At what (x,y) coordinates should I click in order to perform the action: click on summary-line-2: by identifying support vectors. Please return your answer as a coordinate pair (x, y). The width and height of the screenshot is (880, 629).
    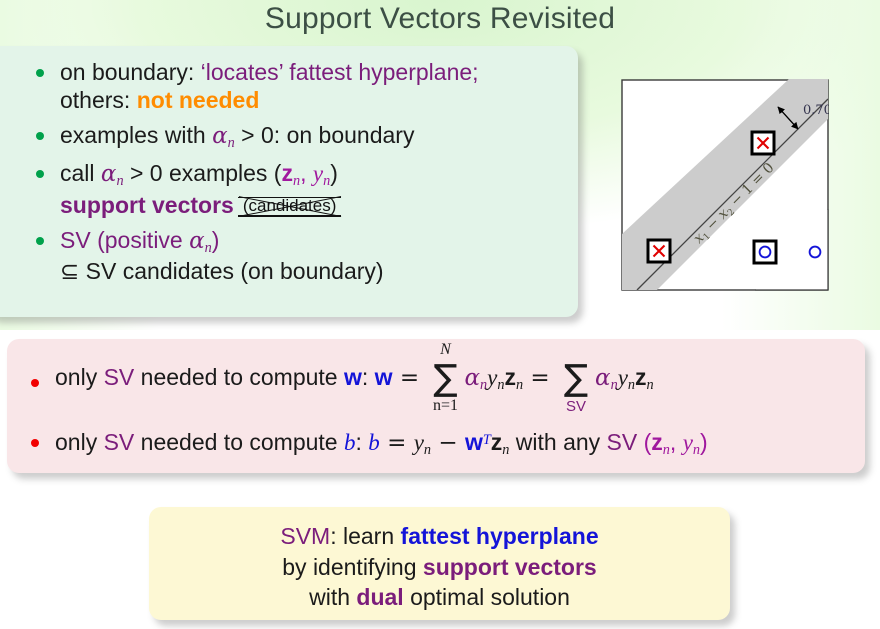
    Looking at the image, I should click on (439, 567).